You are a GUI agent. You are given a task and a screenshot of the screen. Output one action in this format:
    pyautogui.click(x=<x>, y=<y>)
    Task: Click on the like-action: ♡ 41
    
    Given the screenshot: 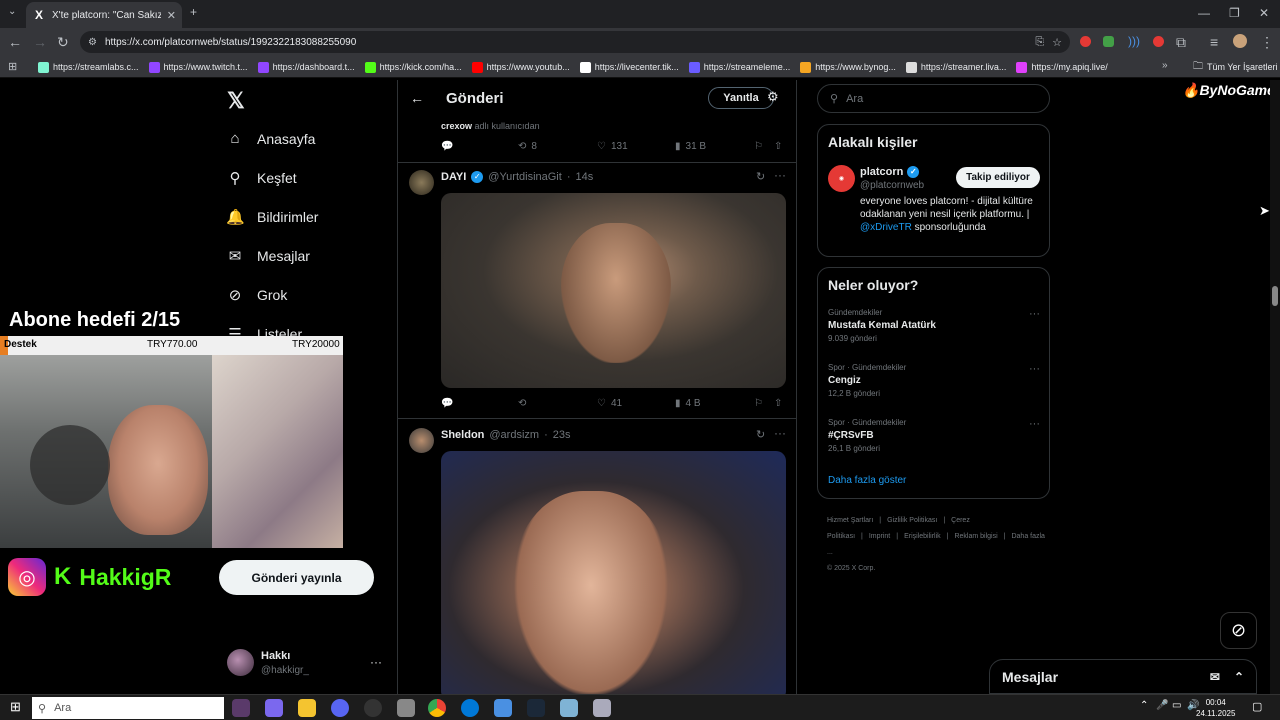 What is the action you would take?
    pyautogui.click(x=609, y=403)
    